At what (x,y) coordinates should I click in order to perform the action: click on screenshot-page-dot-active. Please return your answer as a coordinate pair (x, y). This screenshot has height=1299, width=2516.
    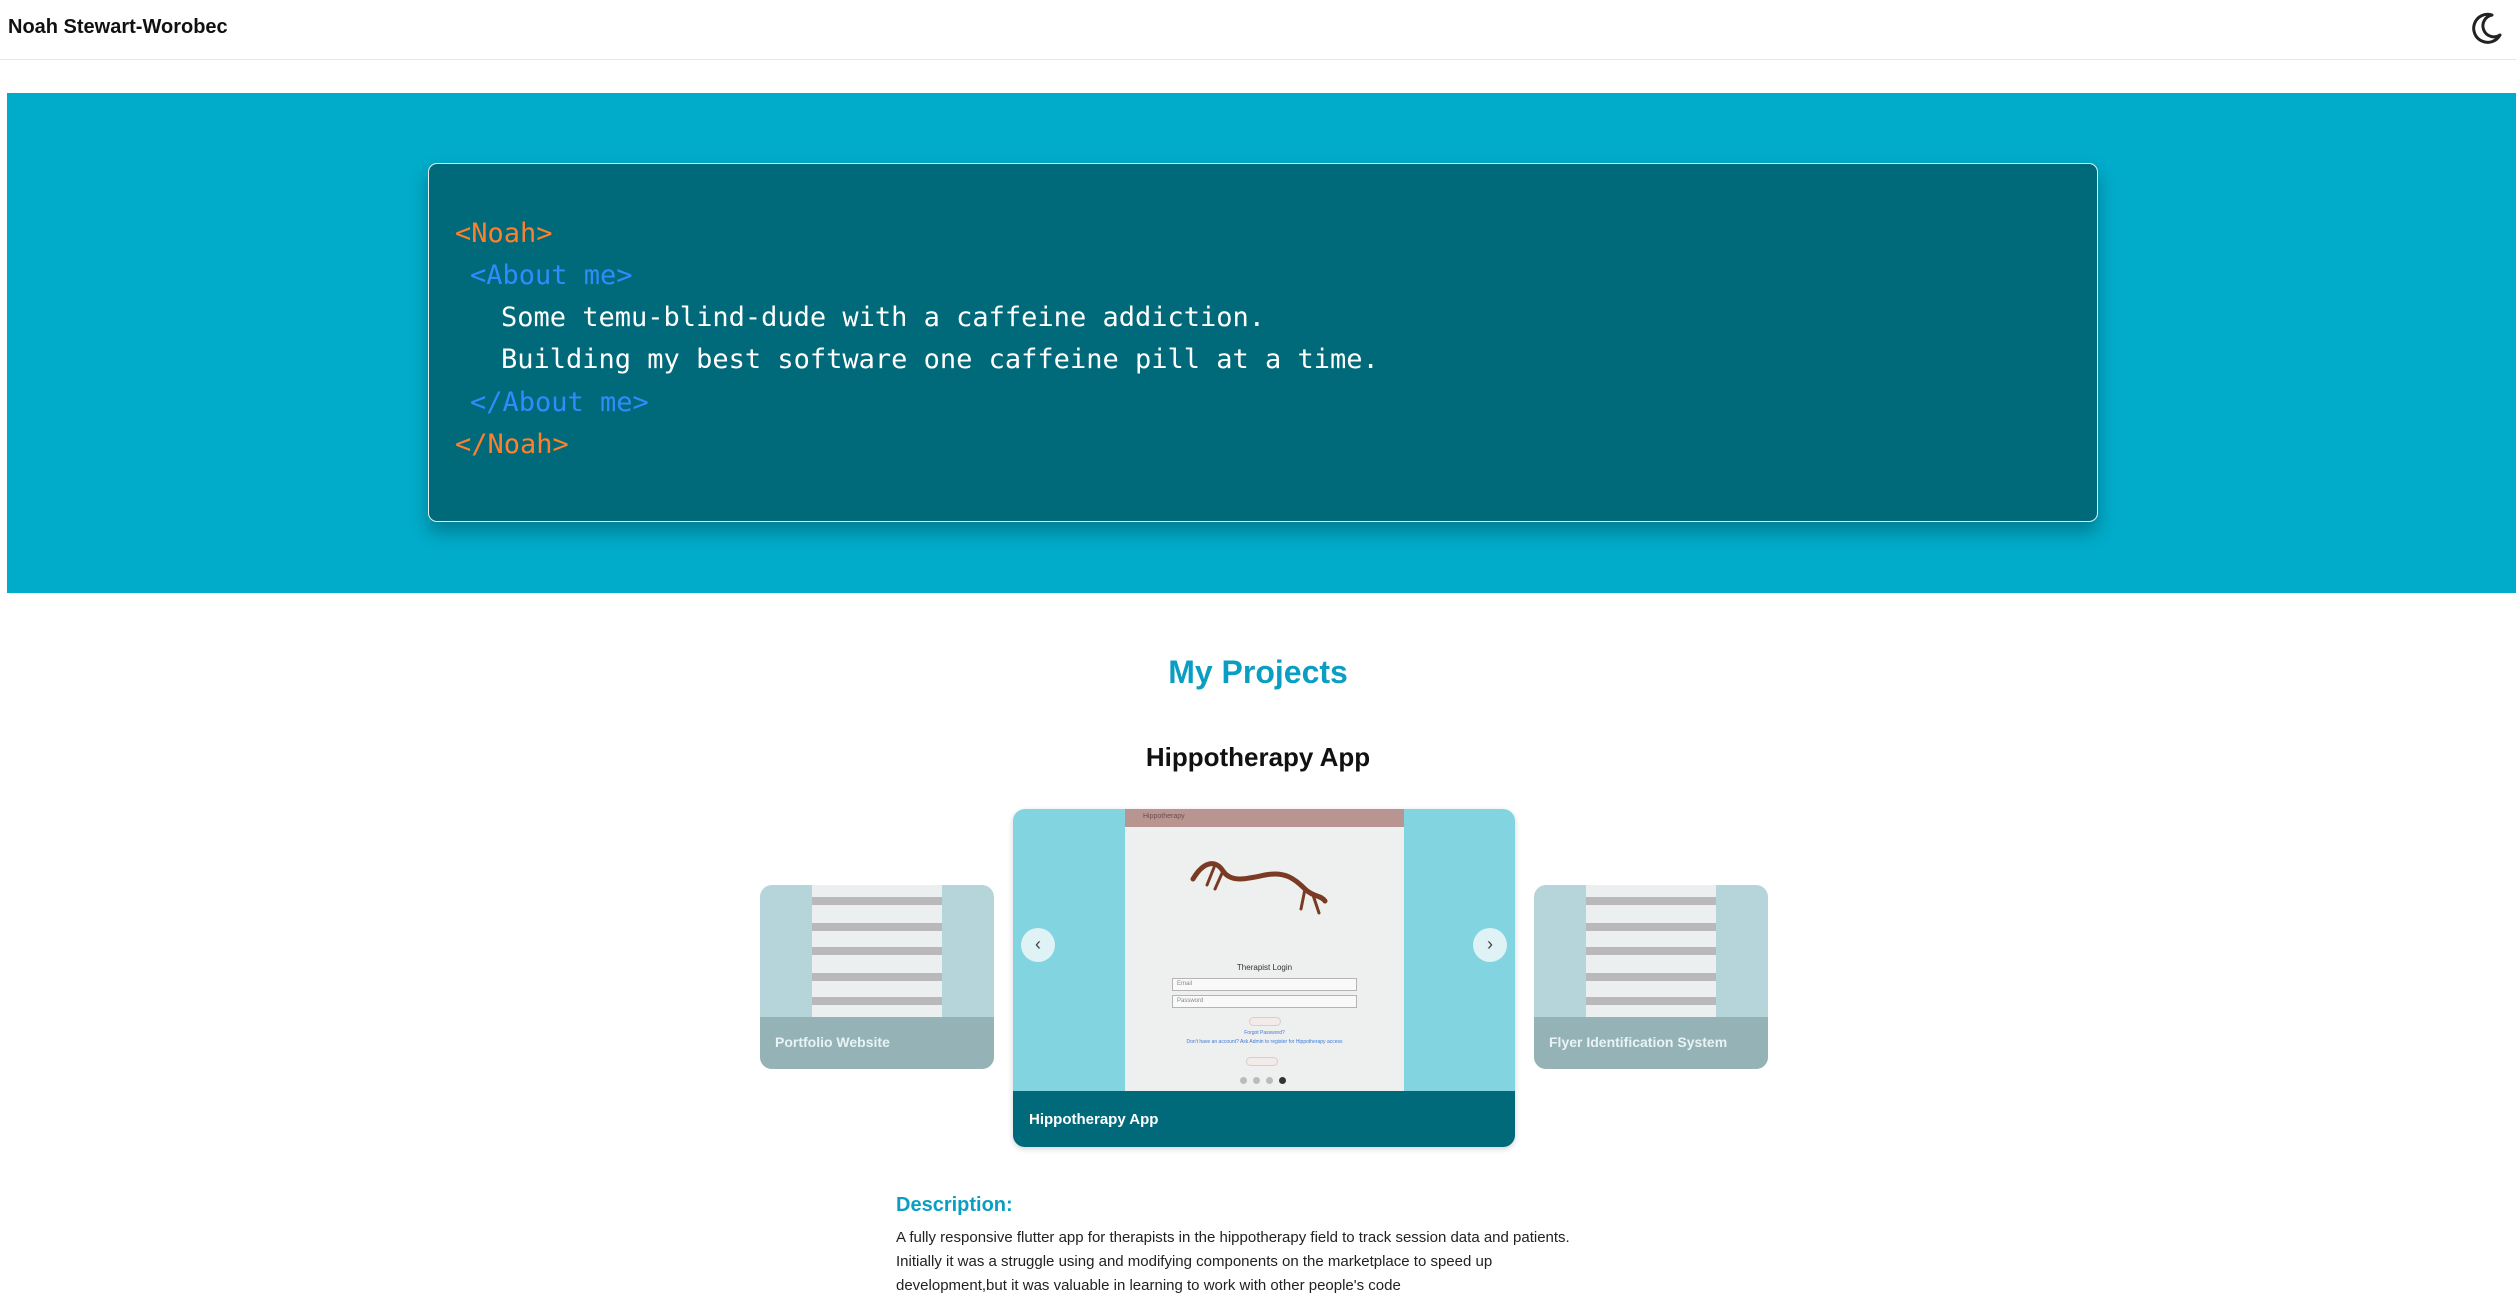
    Looking at the image, I should click on (1282, 1080).